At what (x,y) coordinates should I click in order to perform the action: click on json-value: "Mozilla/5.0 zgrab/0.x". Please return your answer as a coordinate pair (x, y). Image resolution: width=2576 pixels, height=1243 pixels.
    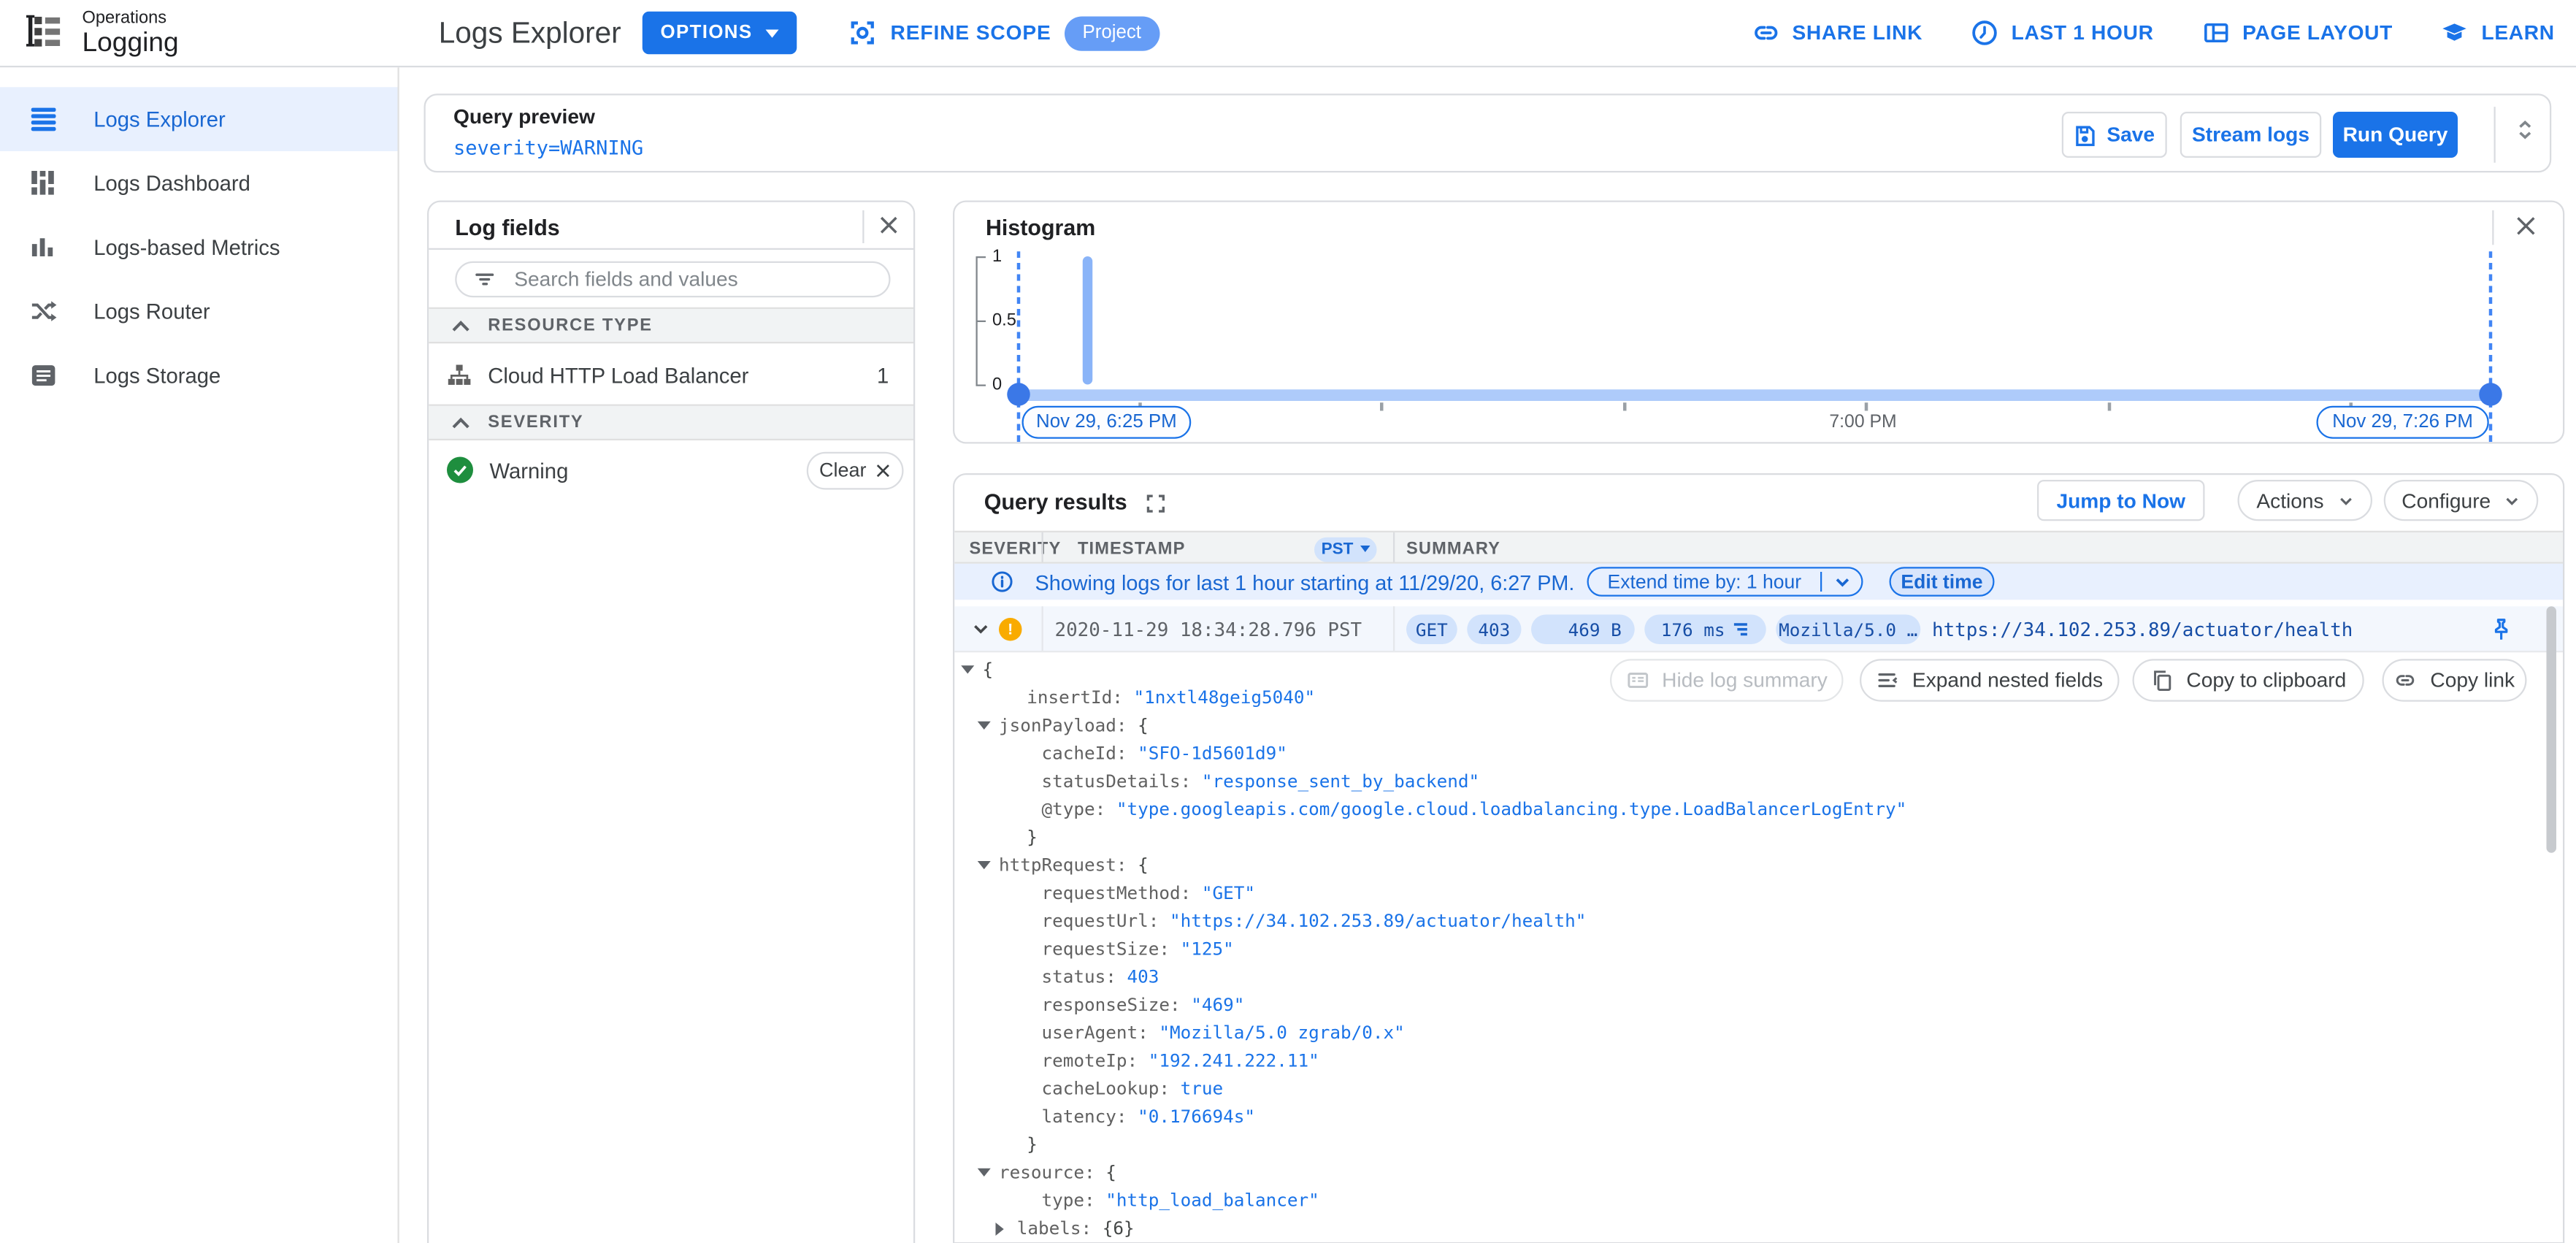
    Looking at the image, I should click on (1281, 1033).